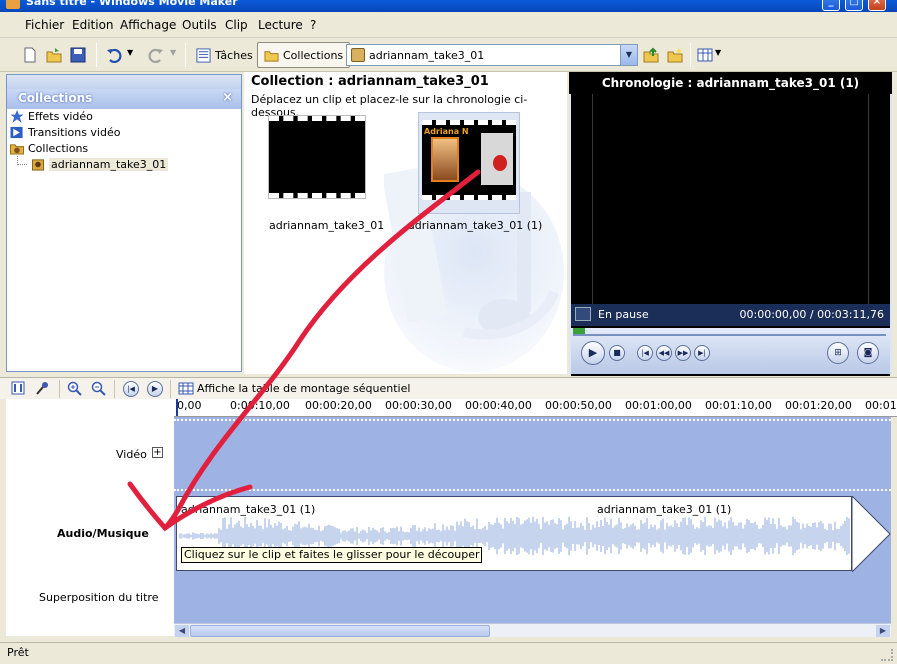 The image size is (897, 664). Describe the element at coordinates (593, 353) in the screenshot. I see `play-button: ▶` at that location.